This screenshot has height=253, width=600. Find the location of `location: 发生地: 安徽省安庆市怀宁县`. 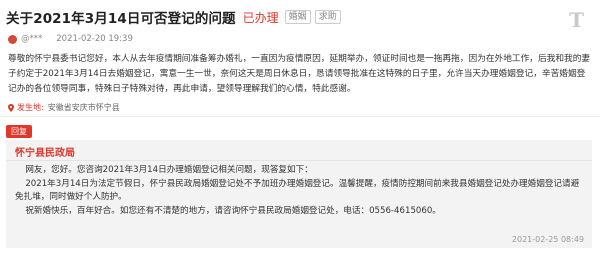

location: 发生地: 安徽省安庆市怀宁县 is located at coordinates (64, 107).